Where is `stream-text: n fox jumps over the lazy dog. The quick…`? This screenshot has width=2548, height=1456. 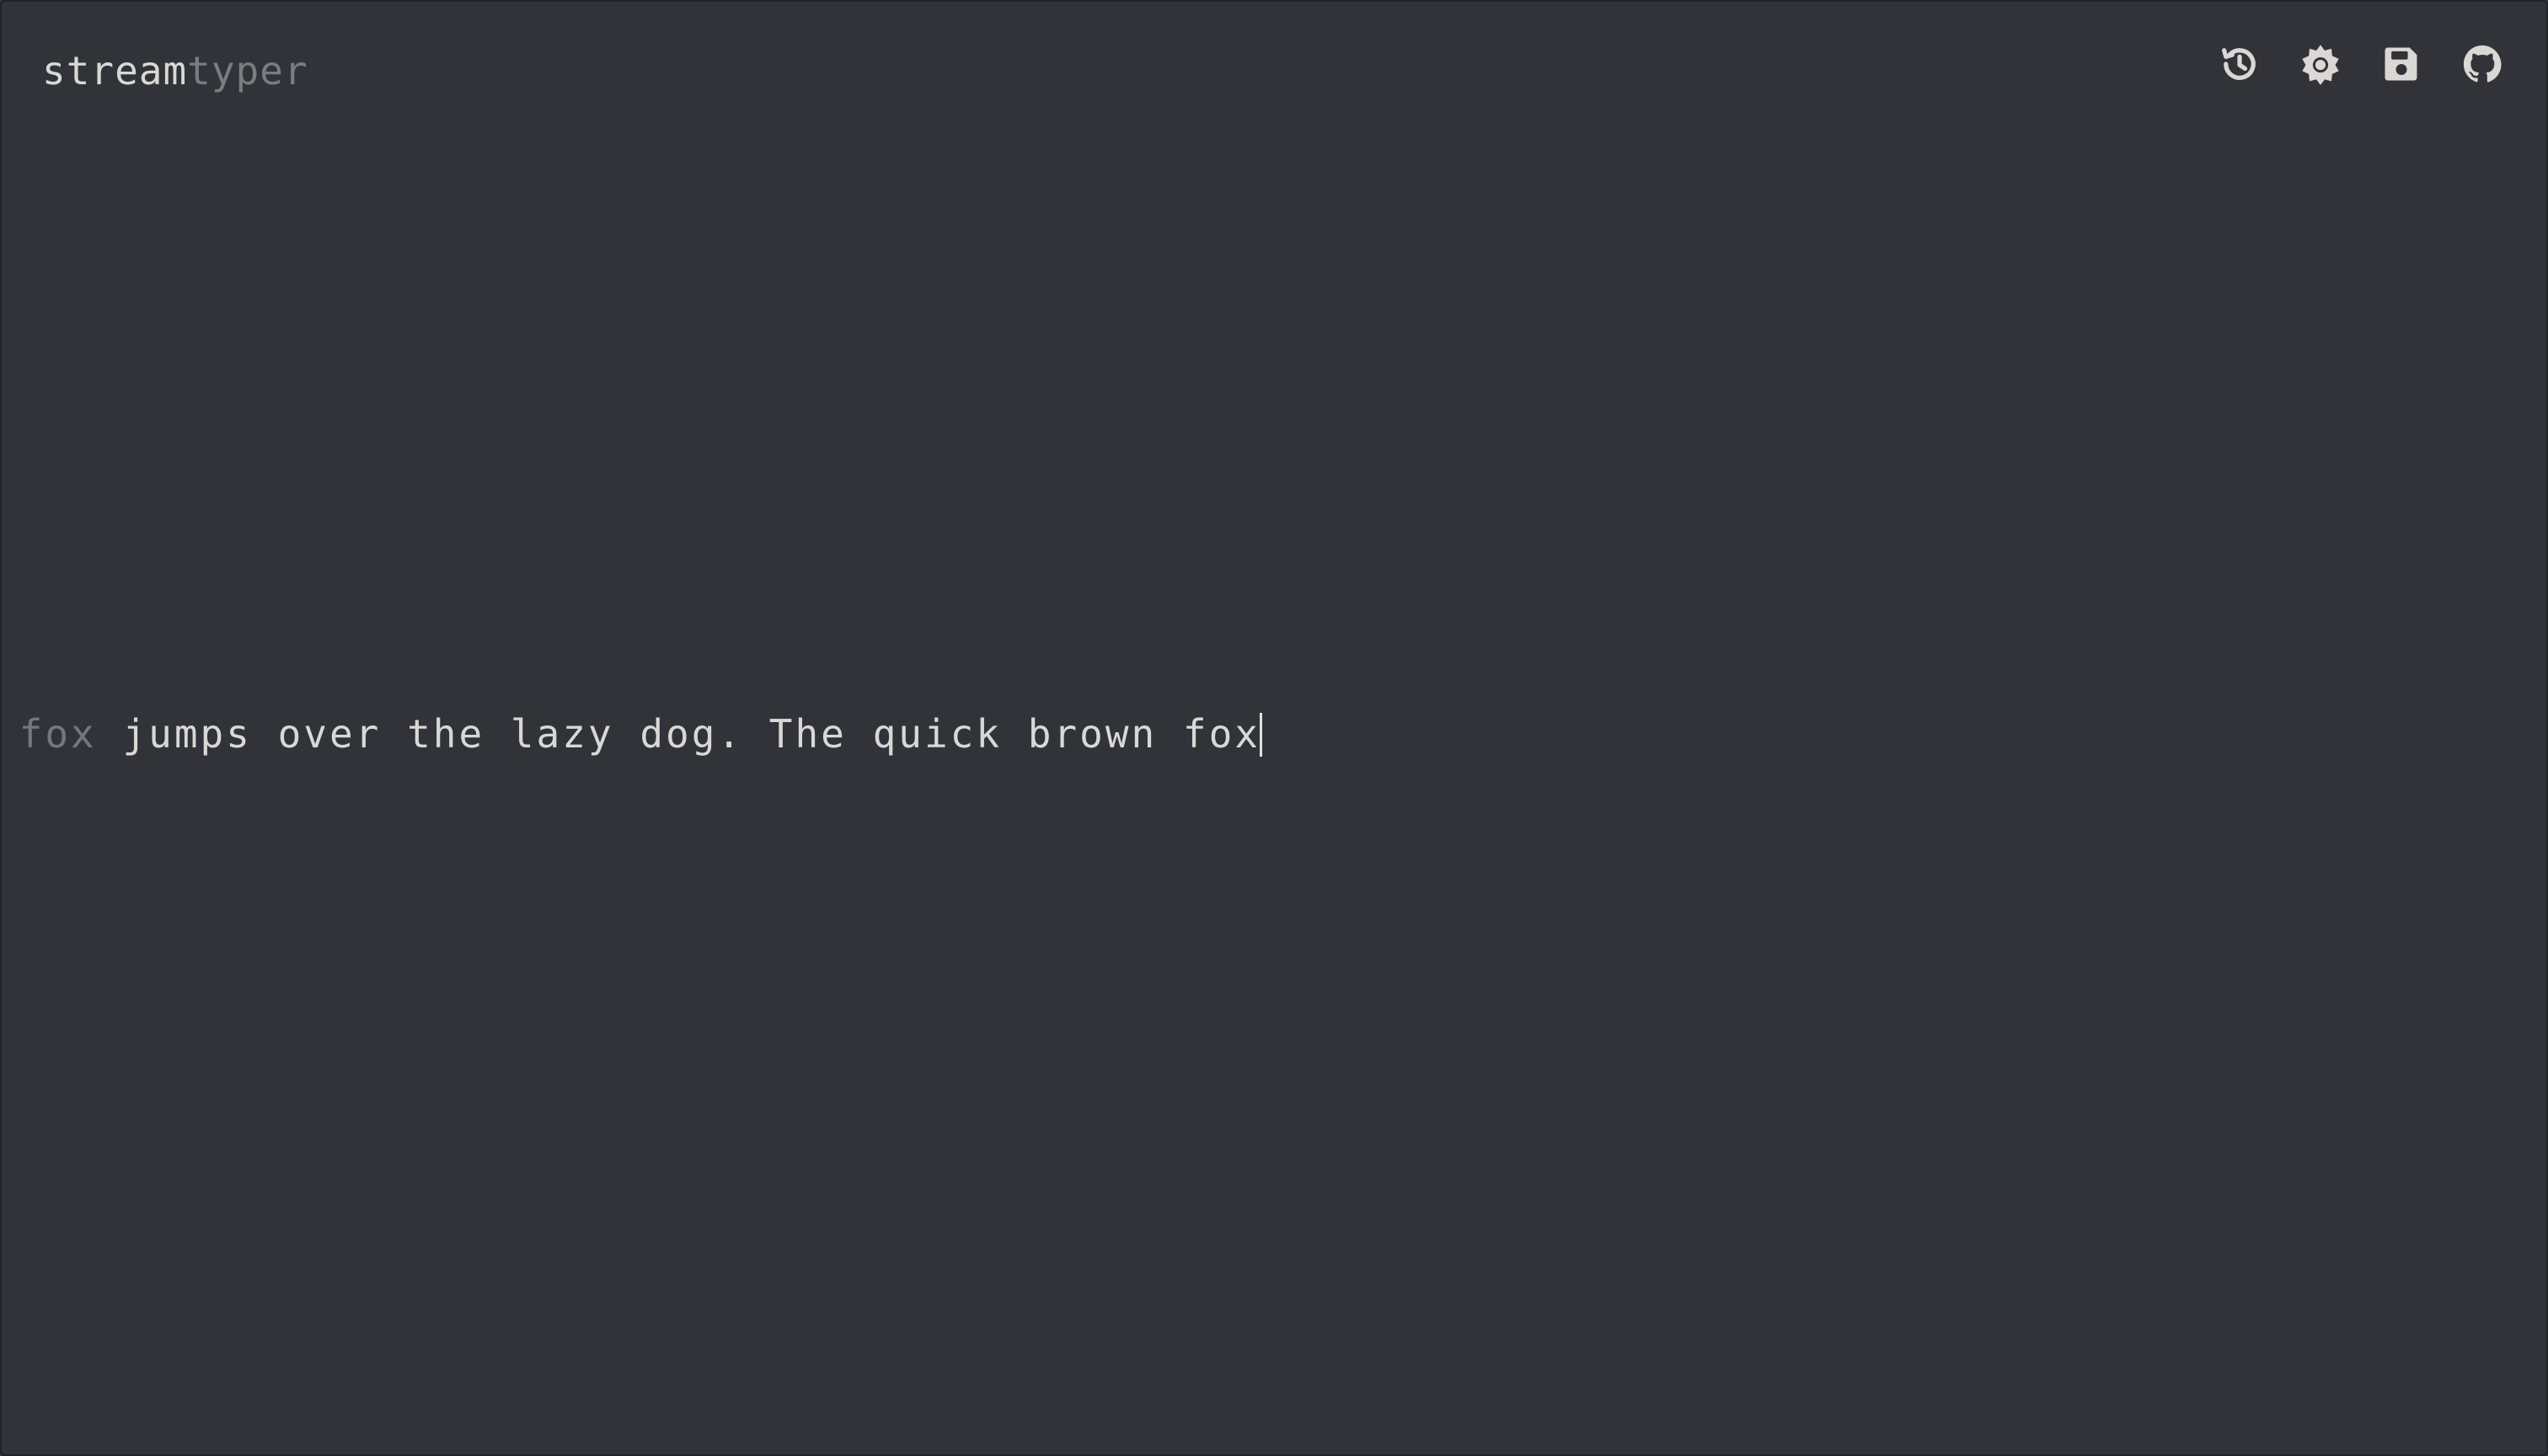
stream-text: n fox jumps over the lazy dog. The quick… is located at coordinates (631, 733).